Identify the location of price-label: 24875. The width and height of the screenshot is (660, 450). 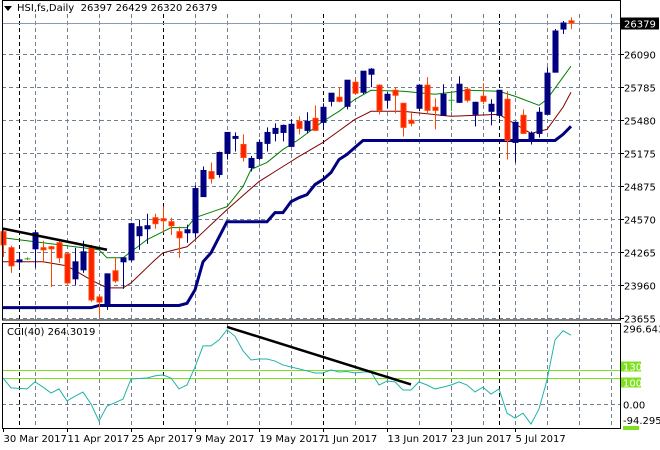
(640, 188).